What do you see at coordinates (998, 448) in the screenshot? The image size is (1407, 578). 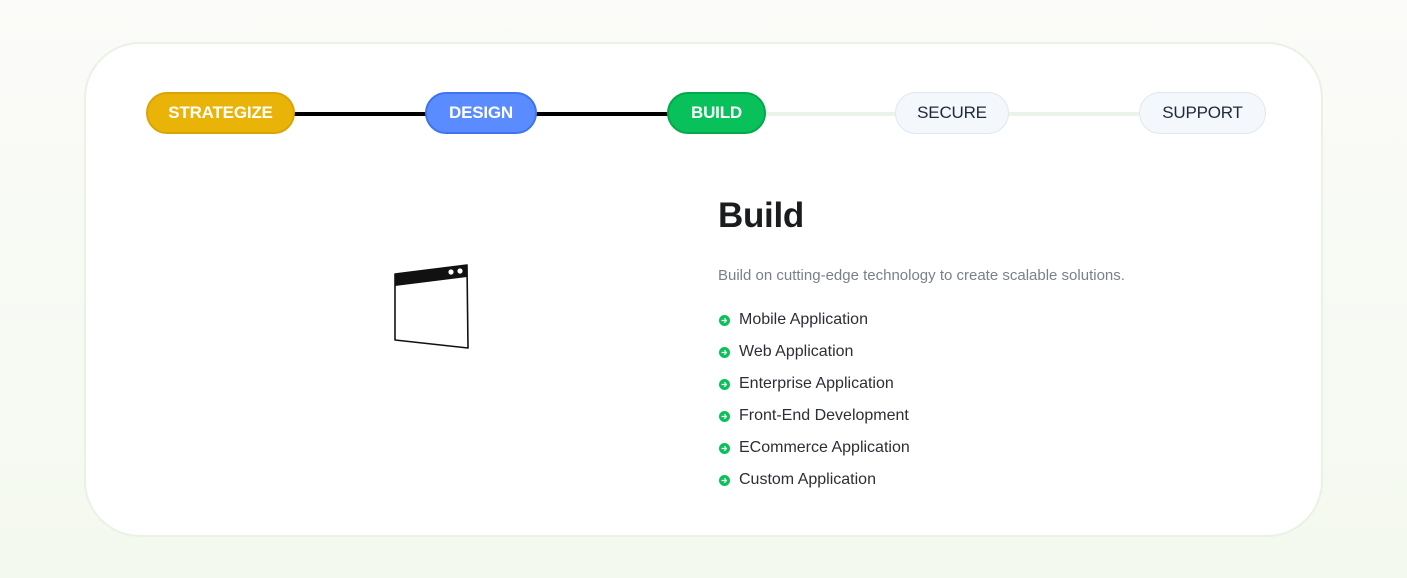 I see `feature-item: ECommerce Application` at bounding box center [998, 448].